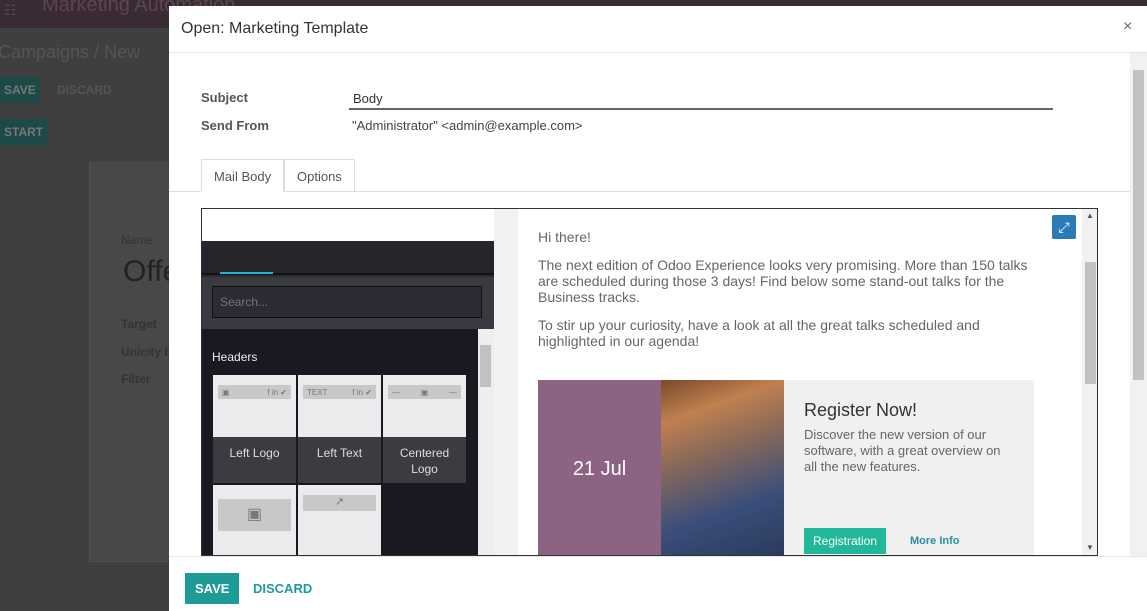  What do you see at coordinates (339, 460) in the screenshot?
I see `snippet-label: Left Text` at bounding box center [339, 460].